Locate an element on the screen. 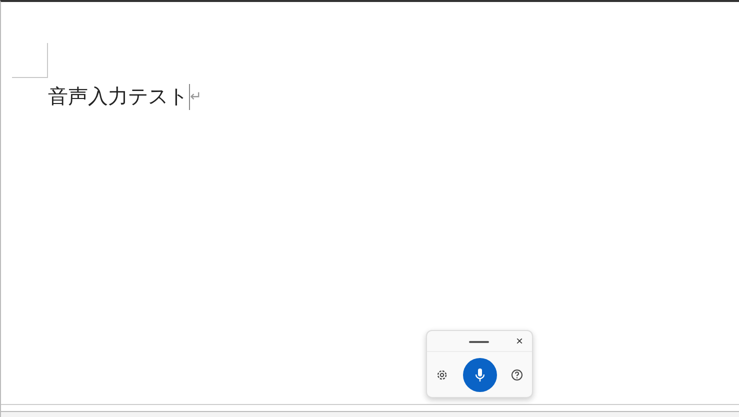  microphone-icon is located at coordinates (479, 375).